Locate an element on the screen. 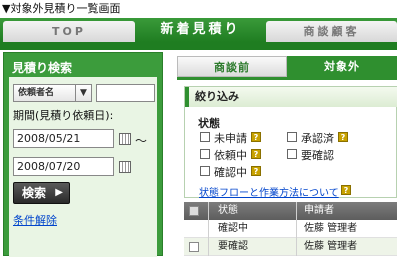  search-text-input is located at coordinates (125, 93).